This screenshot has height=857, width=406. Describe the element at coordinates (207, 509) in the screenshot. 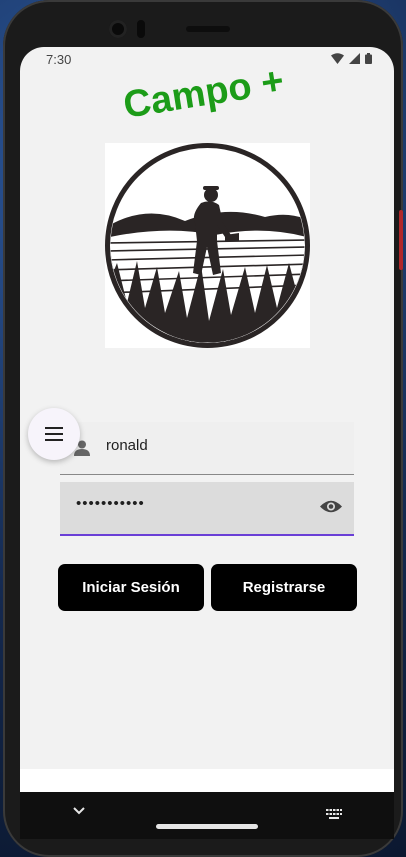

I see `password-field: •••••••••••` at that location.